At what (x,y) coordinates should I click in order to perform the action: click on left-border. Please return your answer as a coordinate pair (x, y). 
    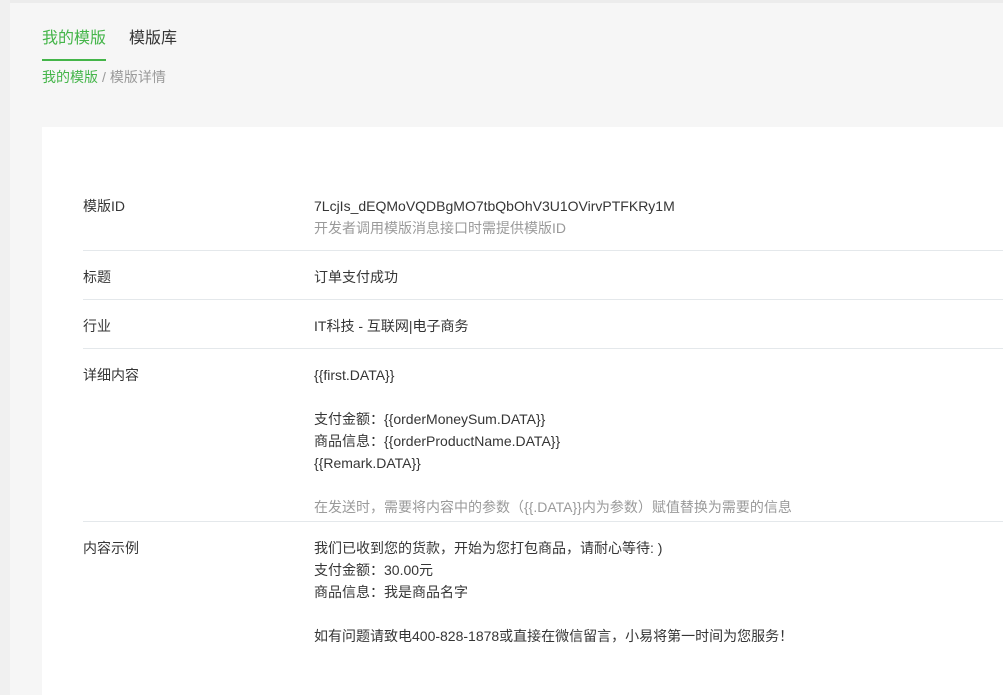
    Looking at the image, I should click on (5, 347).